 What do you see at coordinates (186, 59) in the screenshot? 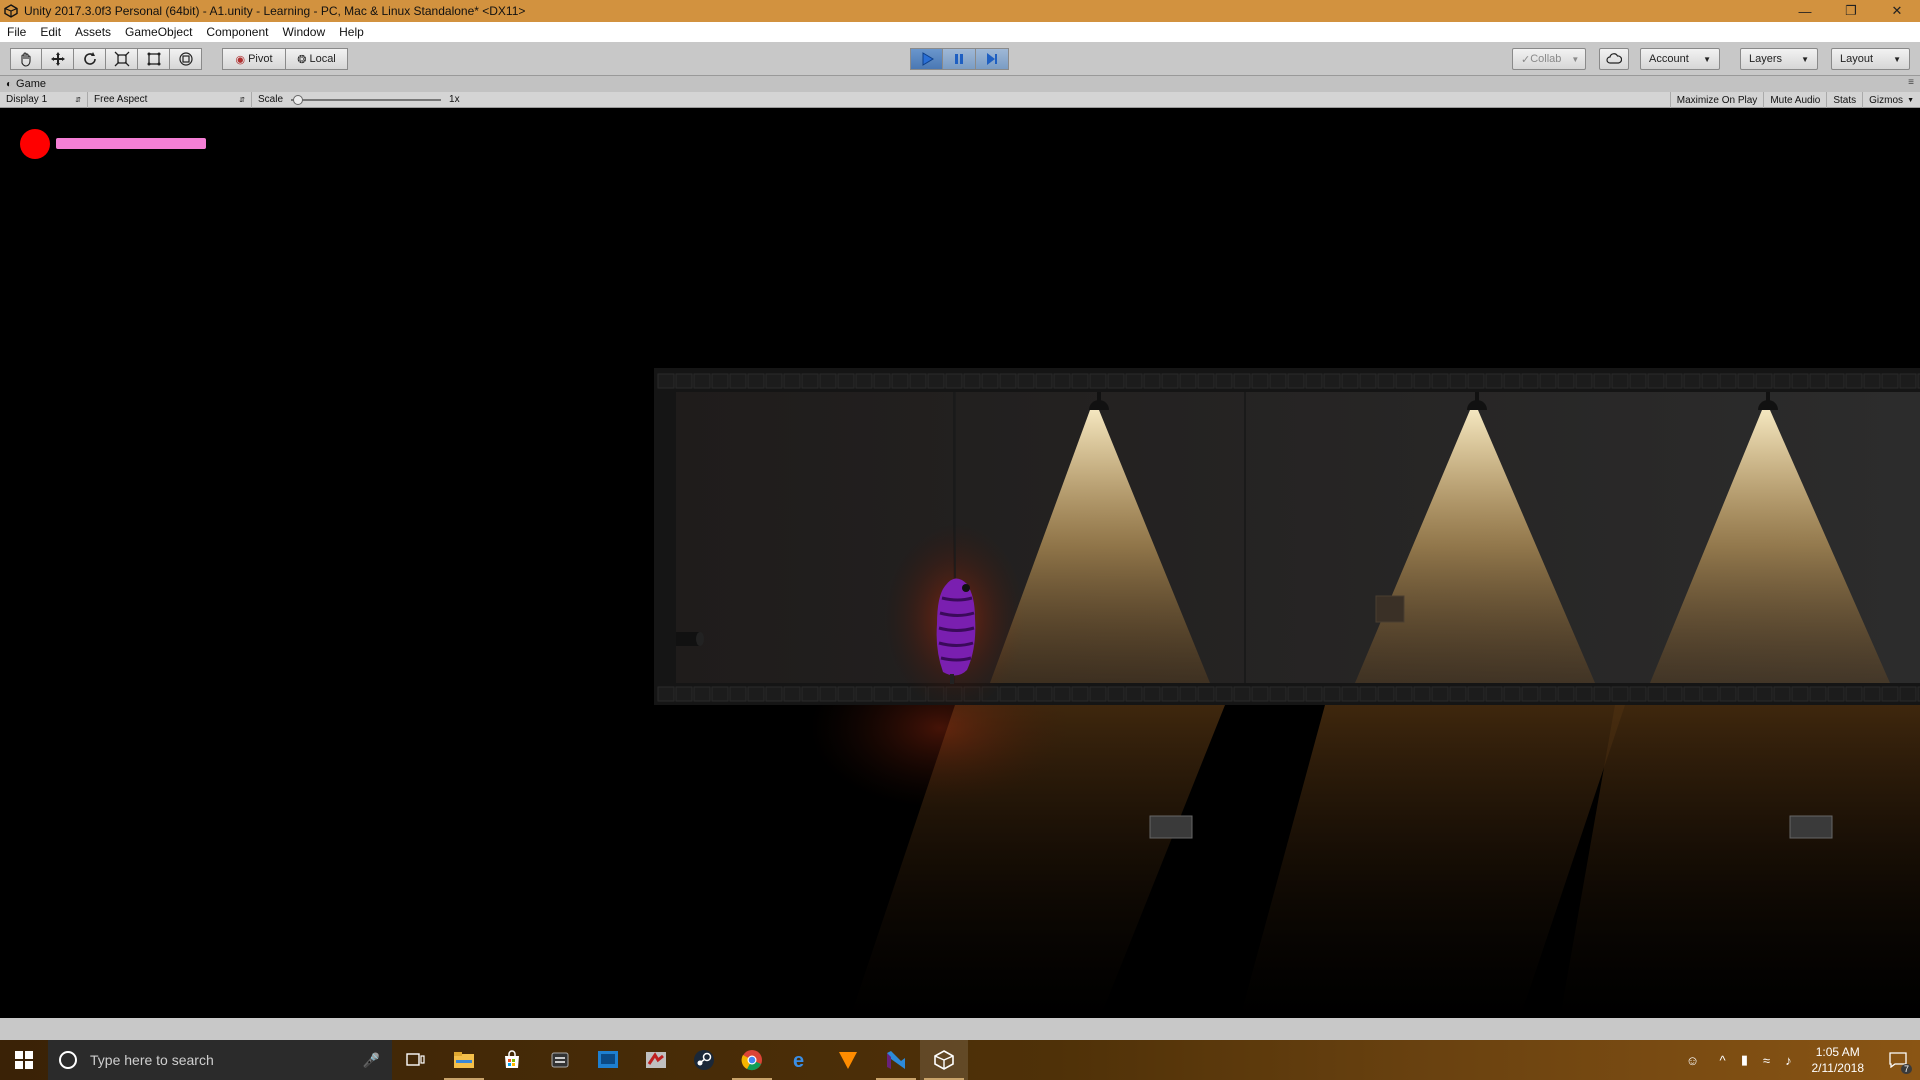
I see `transform-tool-button` at bounding box center [186, 59].